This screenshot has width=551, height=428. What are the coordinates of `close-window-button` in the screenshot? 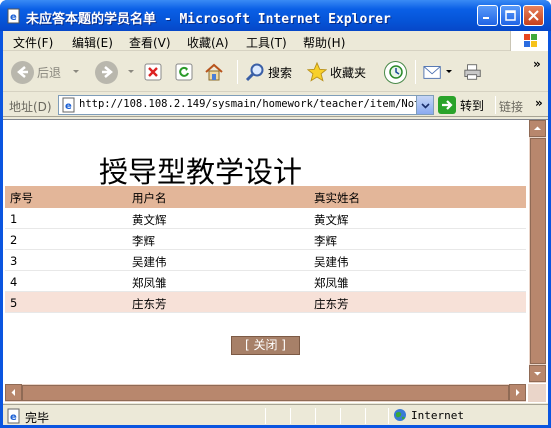 It's located at (533, 15).